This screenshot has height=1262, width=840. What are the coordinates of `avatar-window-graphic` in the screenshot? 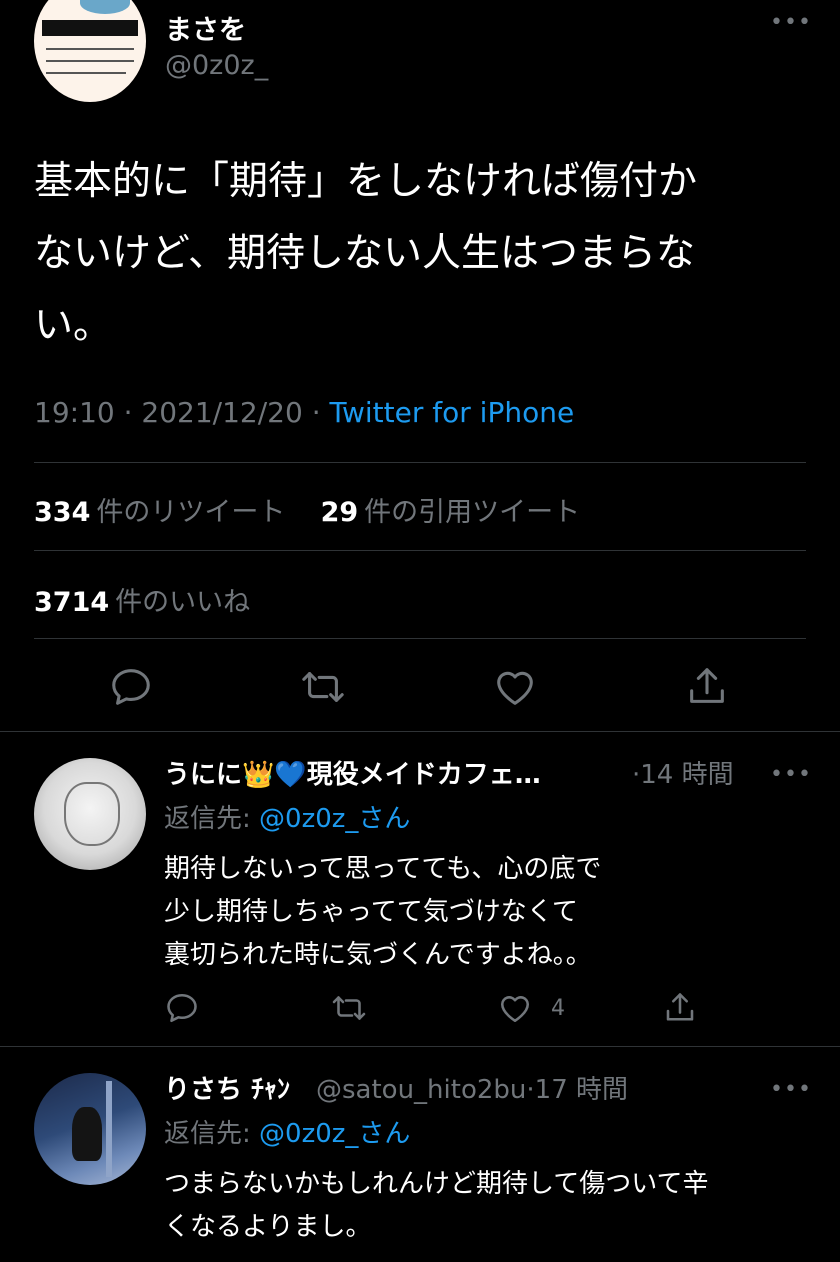 It's located at (109, 1129).